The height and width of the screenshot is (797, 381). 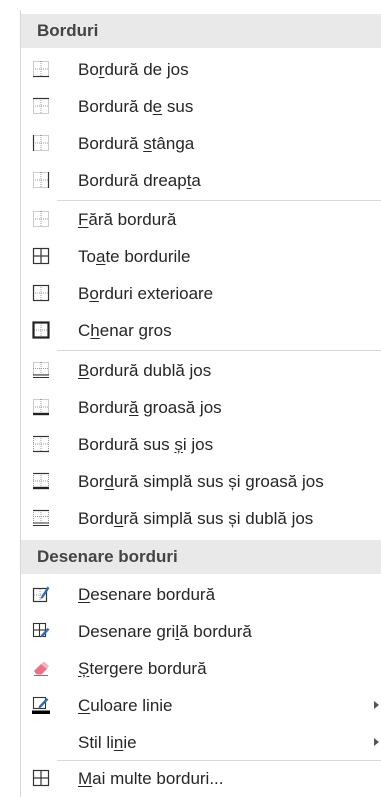 What do you see at coordinates (201, 330) in the screenshot?
I see `menu-item-thick-box-border: Chenar gros` at bounding box center [201, 330].